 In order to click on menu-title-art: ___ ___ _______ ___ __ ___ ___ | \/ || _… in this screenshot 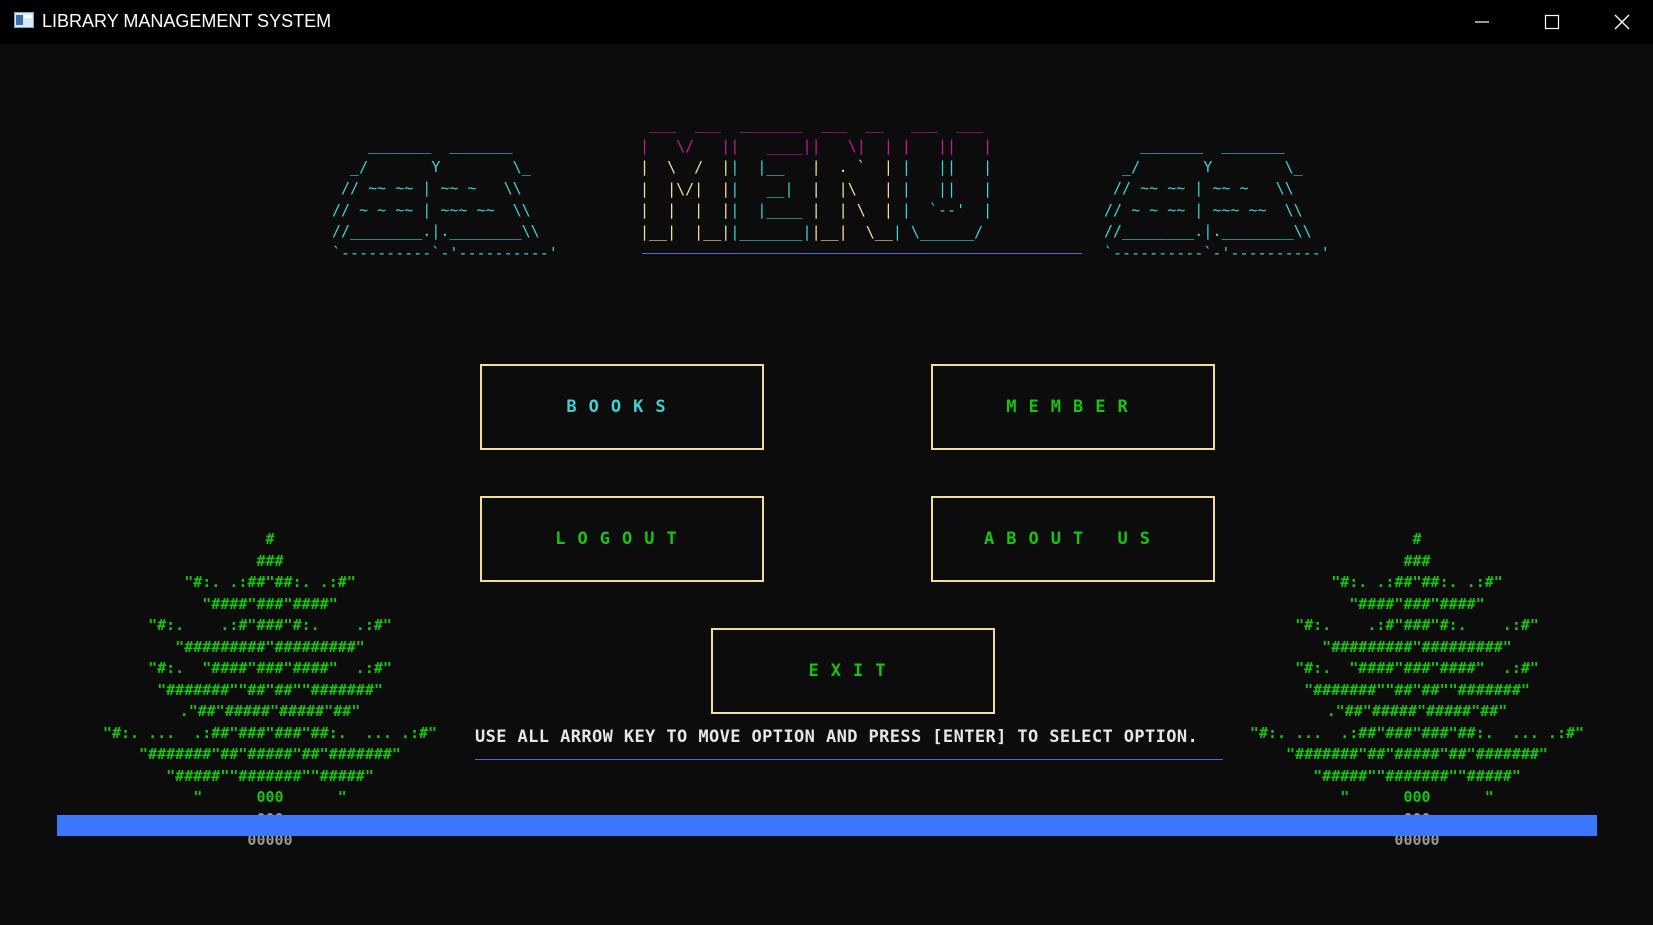, I will do `click(816, 179)`.